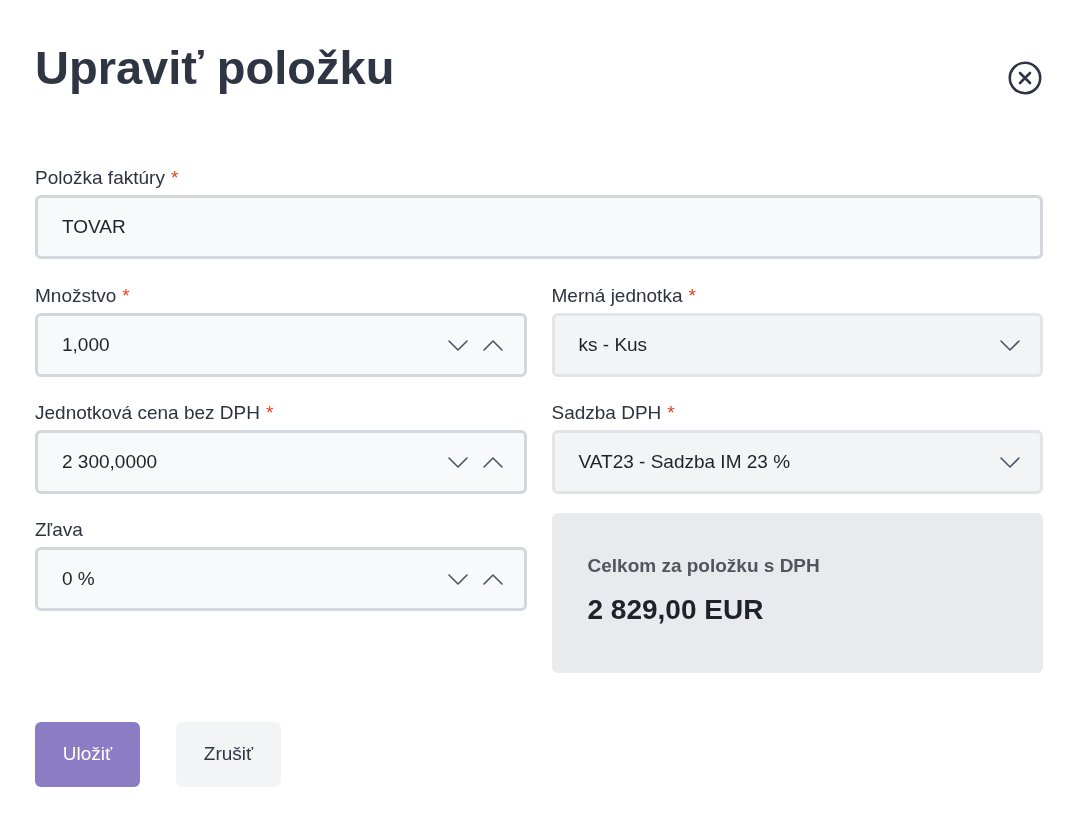 The image size is (1078, 820). Describe the element at coordinates (76, 296) in the screenshot. I see `field-label: Množstvo` at that location.